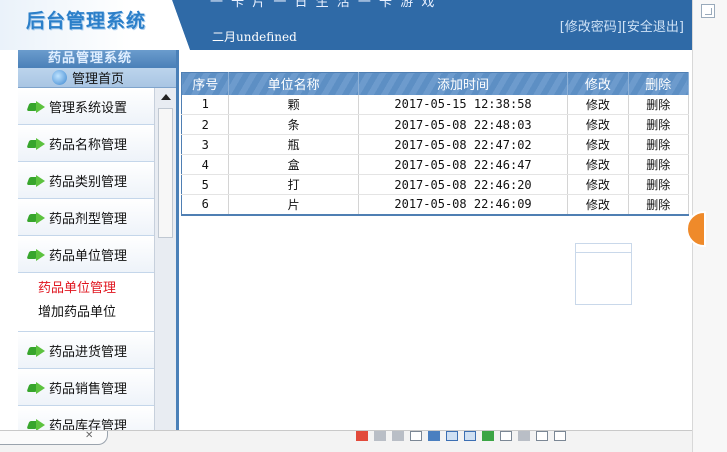  Describe the element at coordinates (659, 83) in the screenshot. I see `col-header-delete: 删除` at that location.